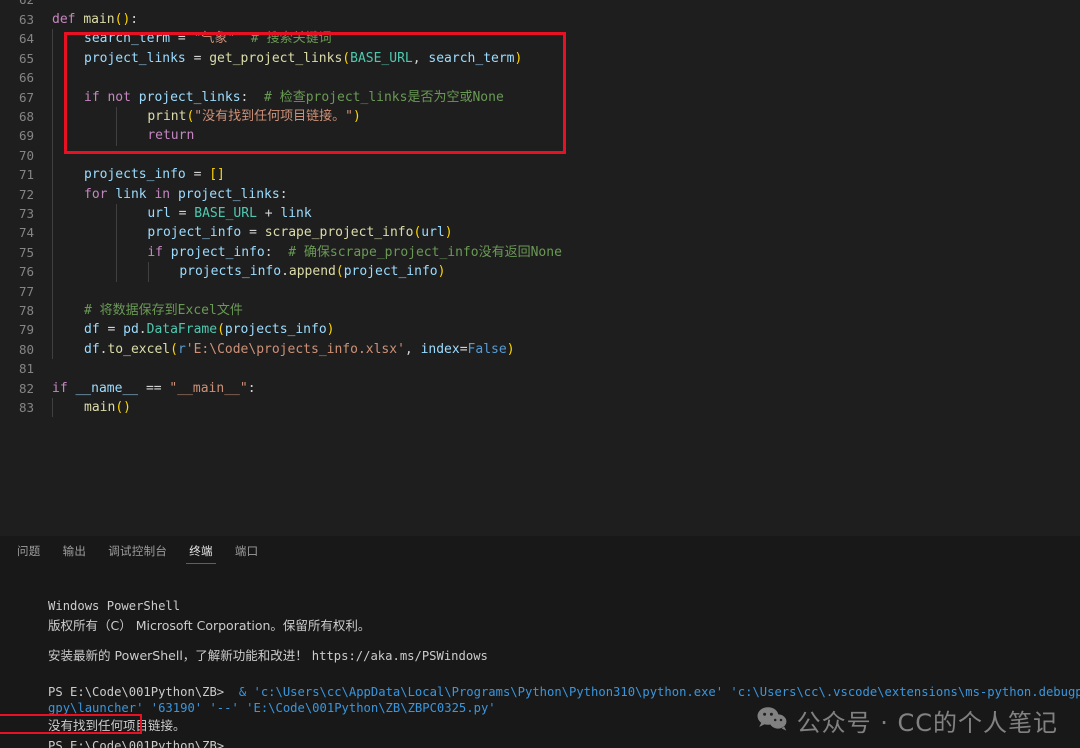 This screenshot has height=748, width=1080. What do you see at coordinates (26, 233) in the screenshot?
I see `line-number: 74` at bounding box center [26, 233].